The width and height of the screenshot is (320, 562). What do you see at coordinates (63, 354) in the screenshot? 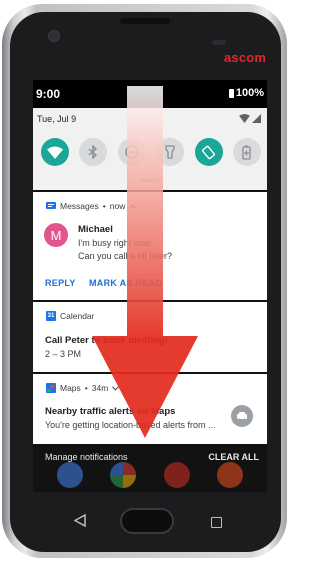
I see `event-time: 2 – 3 PM` at bounding box center [63, 354].